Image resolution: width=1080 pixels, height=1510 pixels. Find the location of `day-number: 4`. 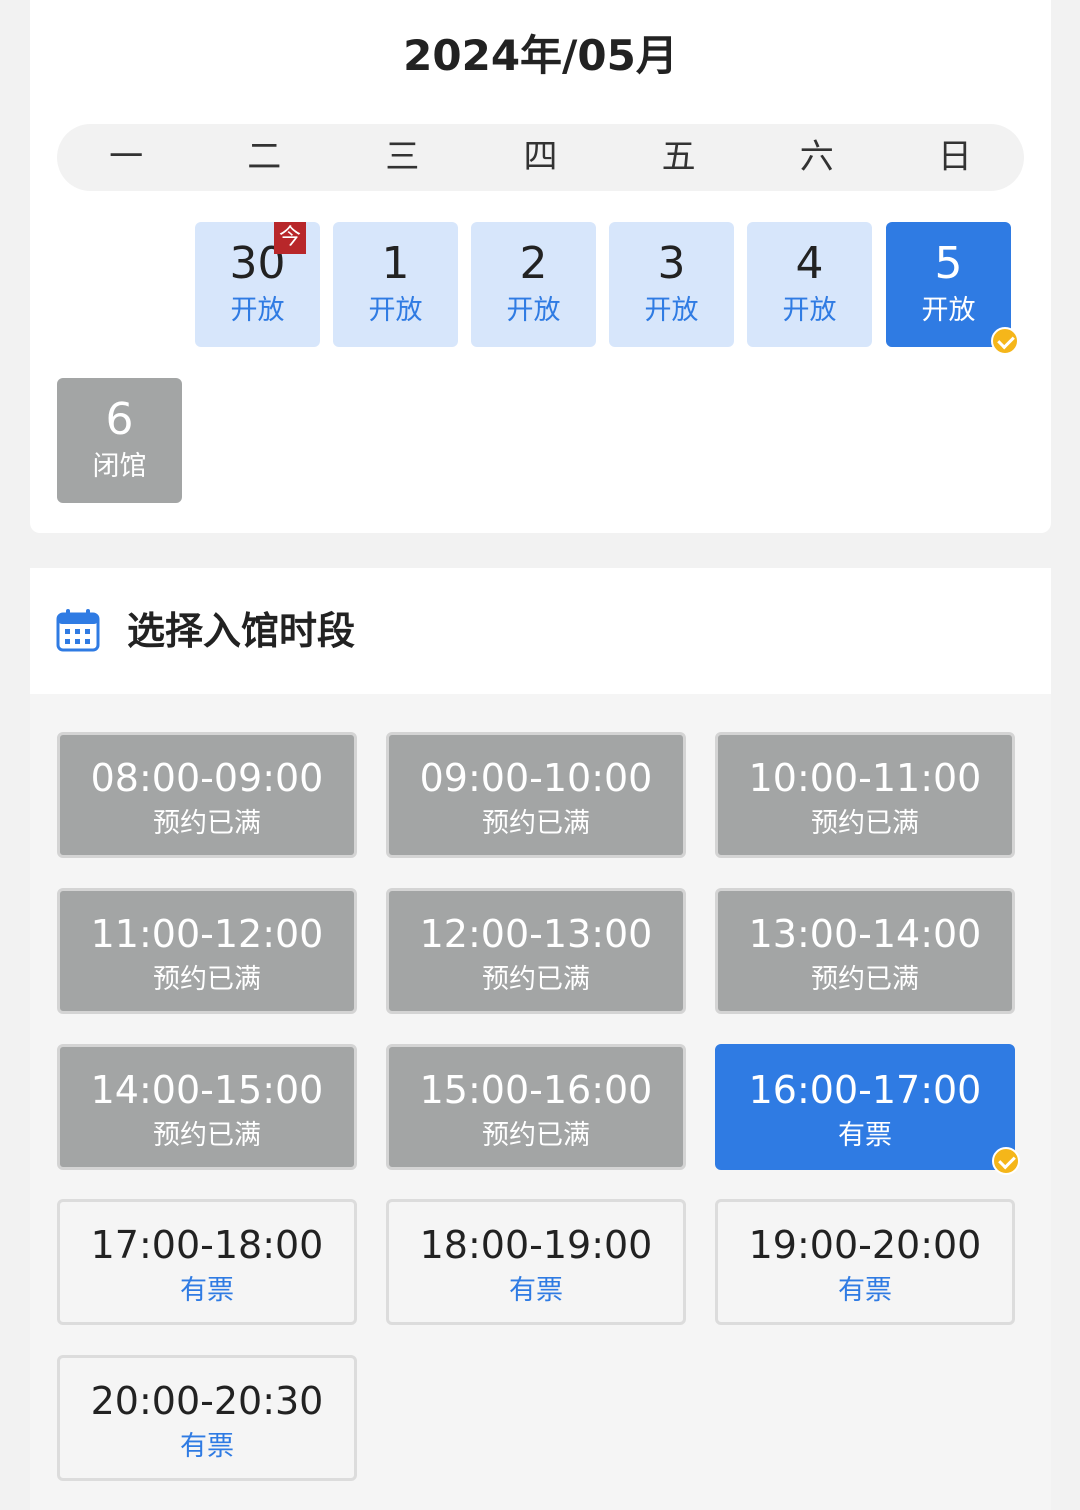

day-number: 4 is located at coordinates (809, 263).